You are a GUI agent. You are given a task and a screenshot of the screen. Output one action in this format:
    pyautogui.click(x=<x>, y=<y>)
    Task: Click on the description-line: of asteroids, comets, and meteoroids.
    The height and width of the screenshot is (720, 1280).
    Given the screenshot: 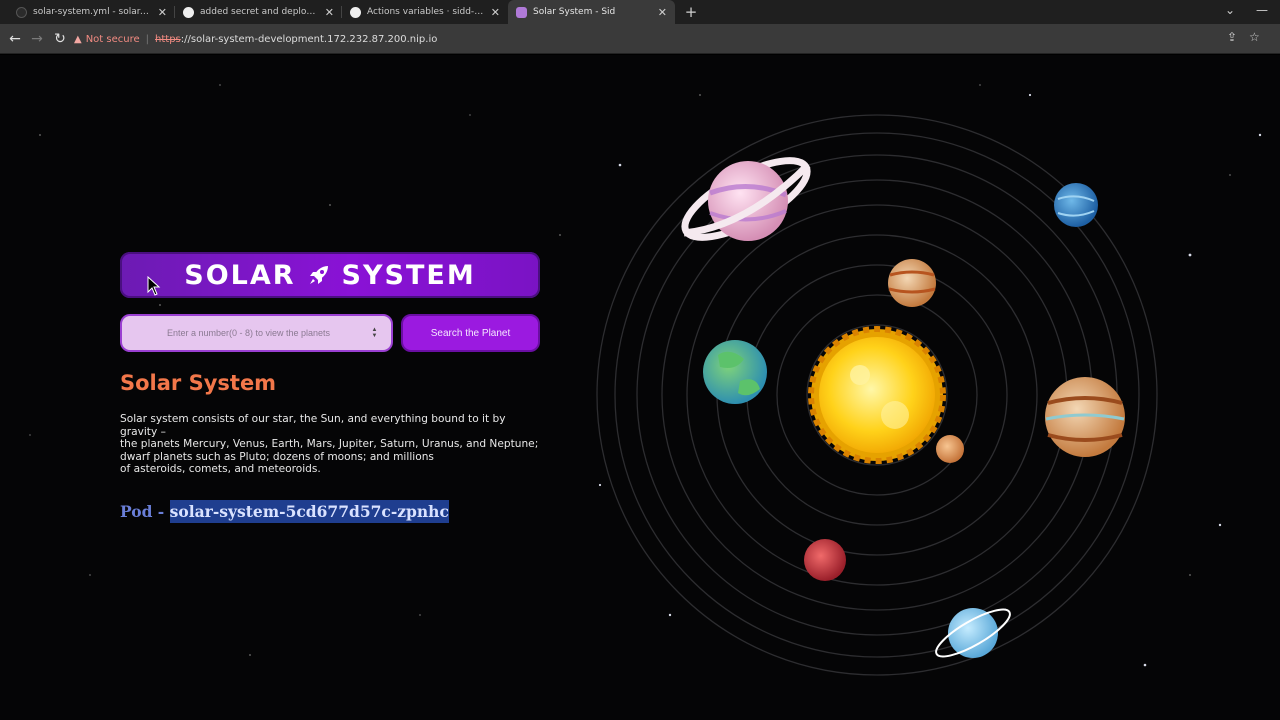 What is the action you would take?
    pyautogui.click(x=220, y=469)
    